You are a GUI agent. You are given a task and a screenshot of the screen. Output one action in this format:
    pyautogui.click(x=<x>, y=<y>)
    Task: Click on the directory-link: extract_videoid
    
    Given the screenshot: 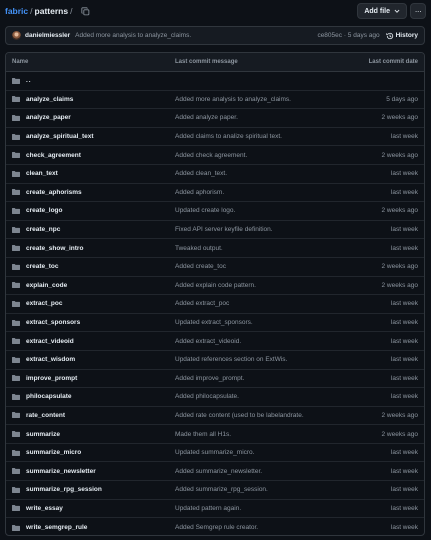 What is the action you would take?
    pyautogui.click(x=50, y=341)
    